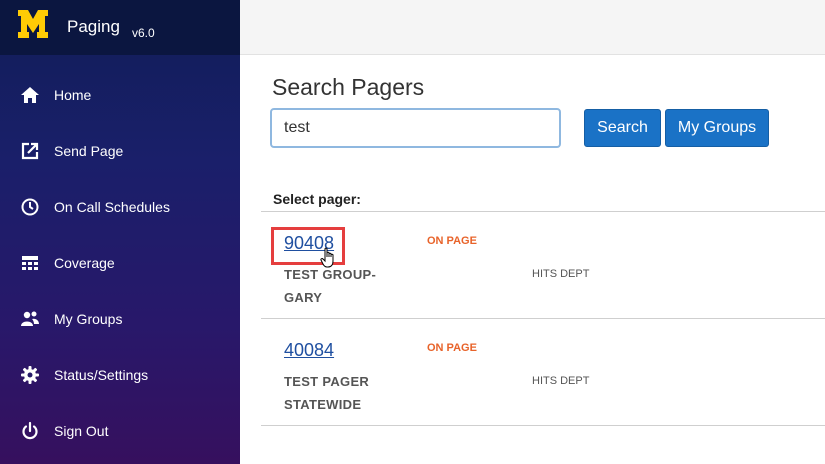 Image resolution: width=825 pixels, height=464 pixels. I want to click on send-page-icon, so click(30, 151).